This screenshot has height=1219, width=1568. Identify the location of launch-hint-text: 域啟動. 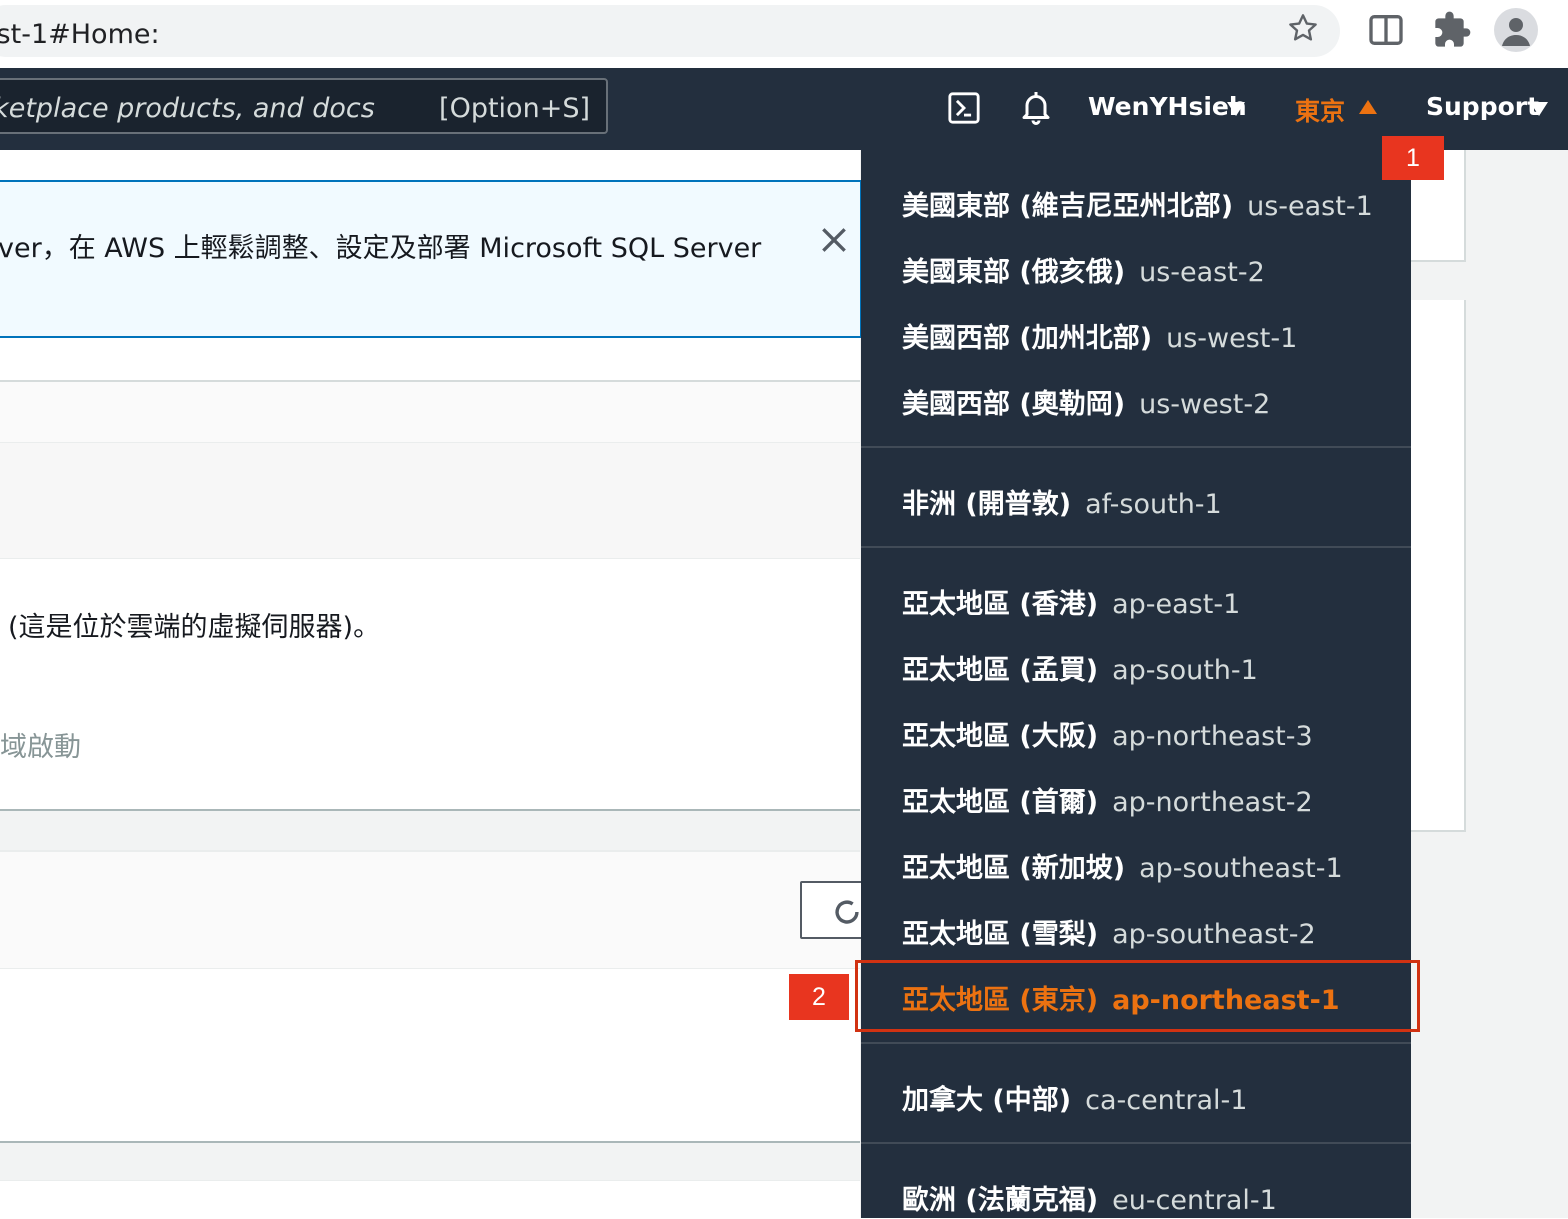
(40, 747).